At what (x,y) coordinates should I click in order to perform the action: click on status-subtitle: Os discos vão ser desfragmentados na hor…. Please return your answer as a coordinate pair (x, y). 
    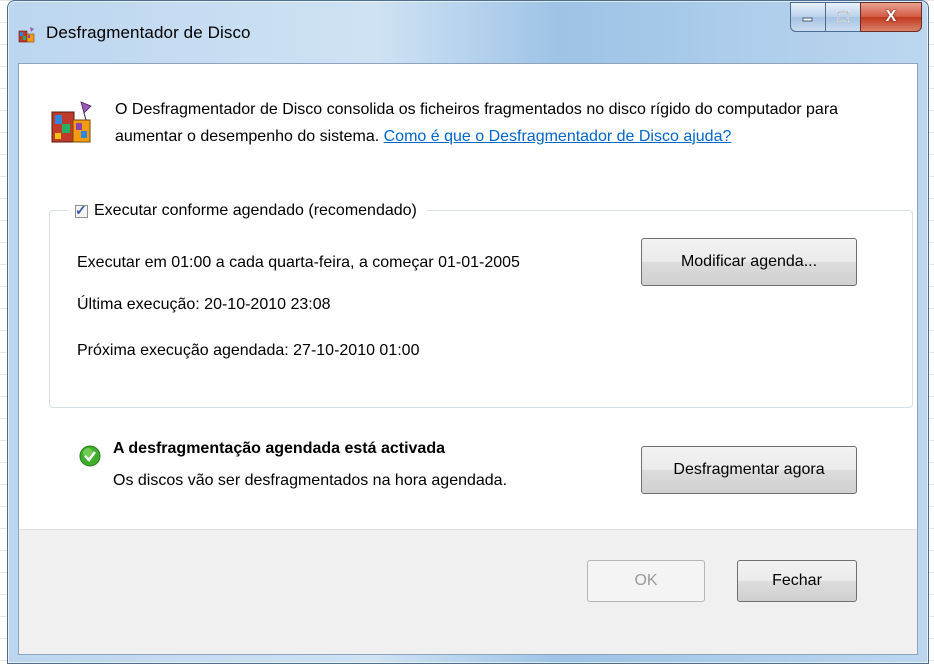
    Looking at the image, I should click on (310, 480).